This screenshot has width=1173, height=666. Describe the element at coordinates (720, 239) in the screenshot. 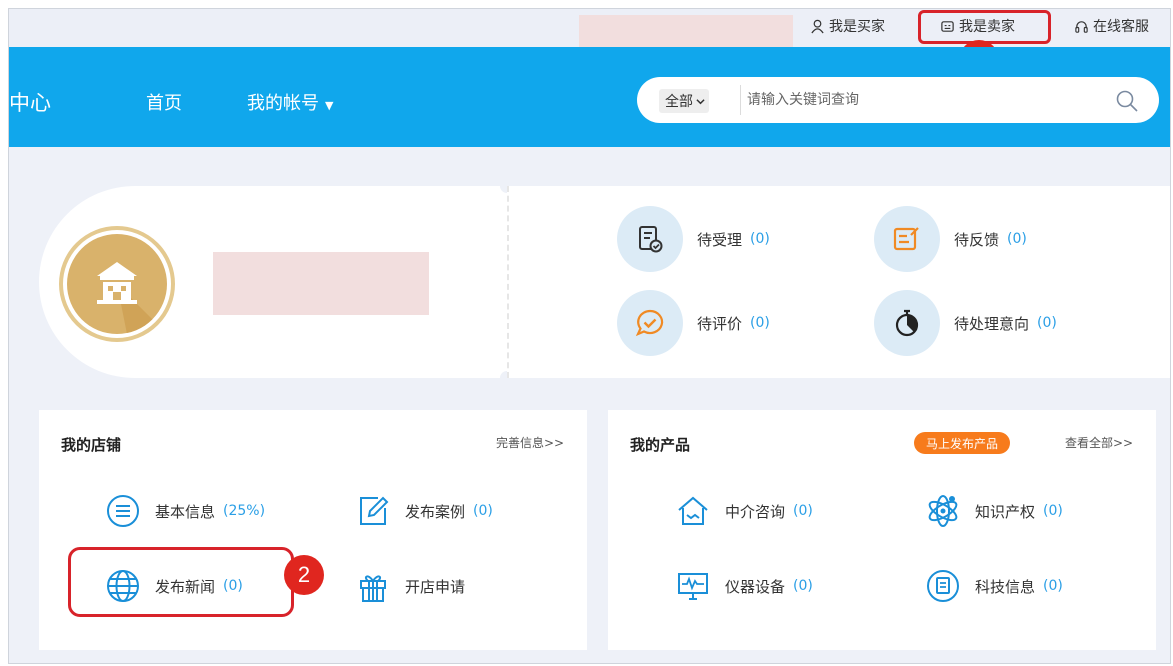

I see `stat-label: 待受理` at that location.